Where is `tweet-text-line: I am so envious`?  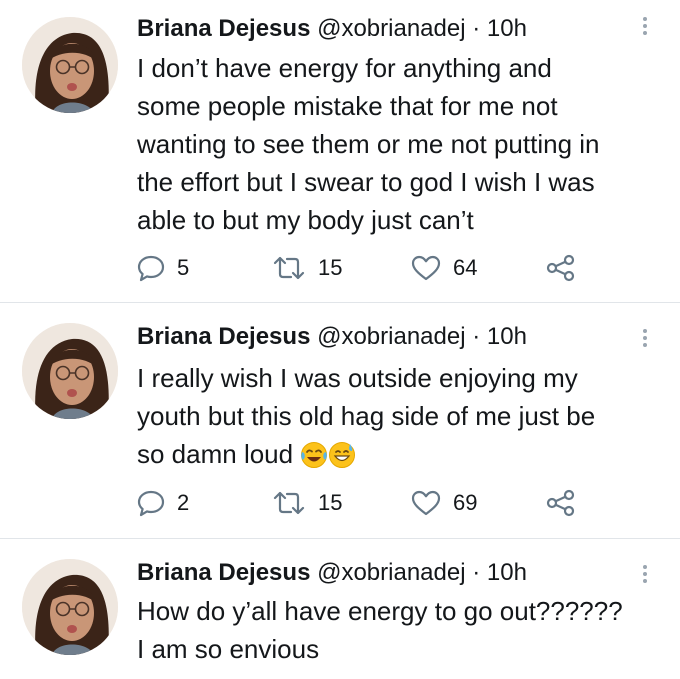
tweet-text-line: I am so envious is located at coordinates (228, 649).